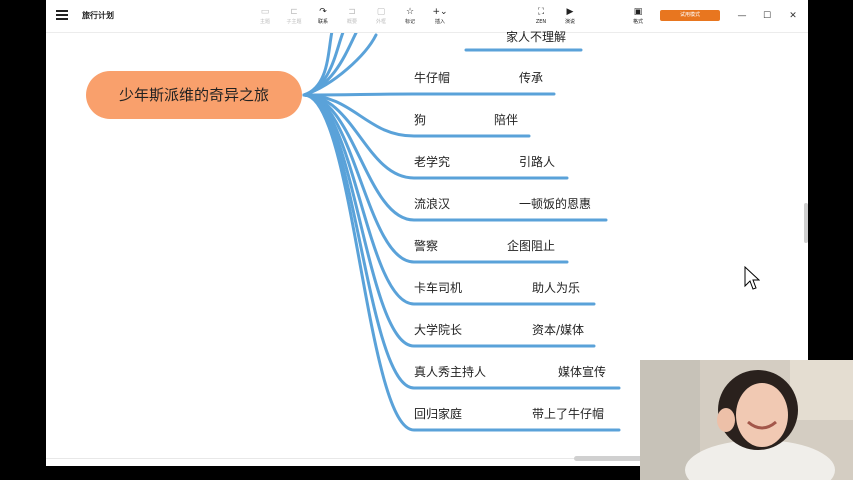 The width and height of the screenshot is (853, 480). I want to click on partial-subtopic-top: 家人不理解, so click(616, 38).